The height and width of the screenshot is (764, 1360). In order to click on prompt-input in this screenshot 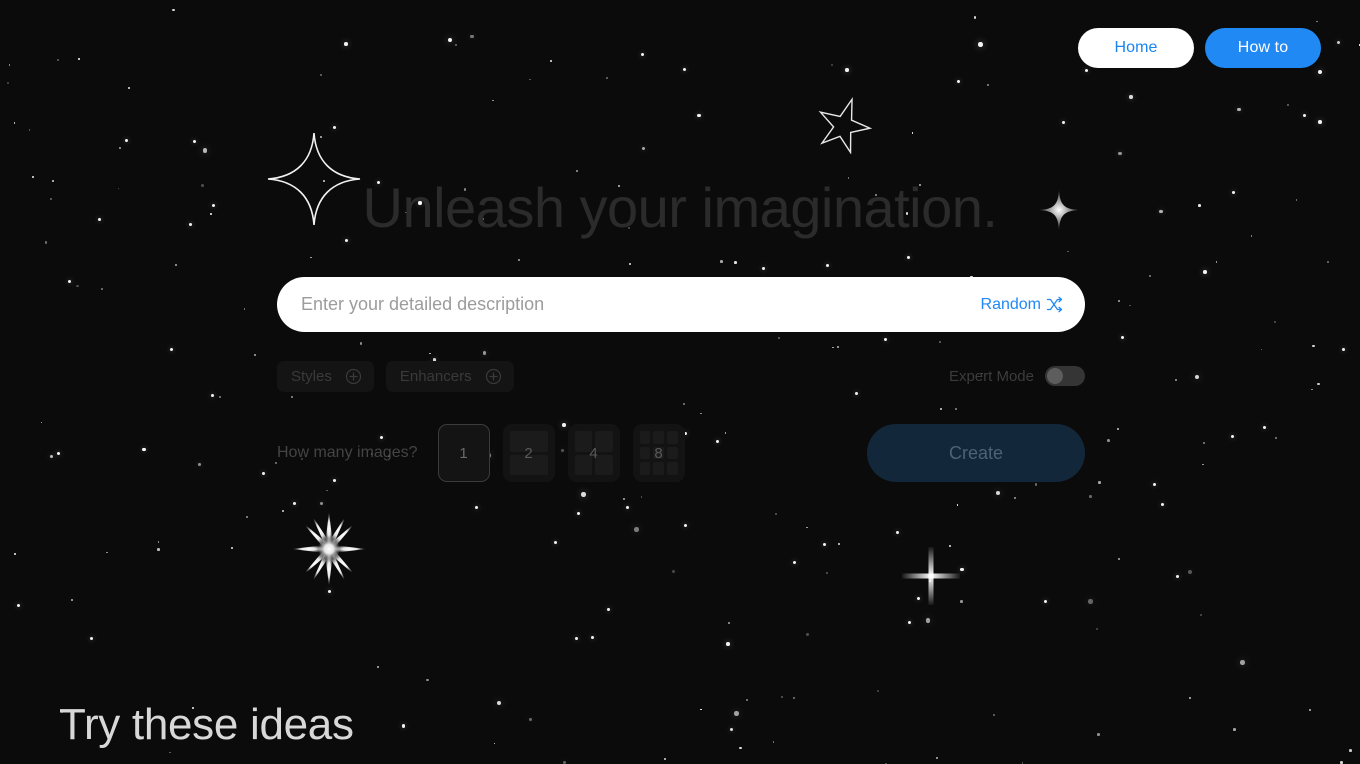, I will do `click(641, 304)`.